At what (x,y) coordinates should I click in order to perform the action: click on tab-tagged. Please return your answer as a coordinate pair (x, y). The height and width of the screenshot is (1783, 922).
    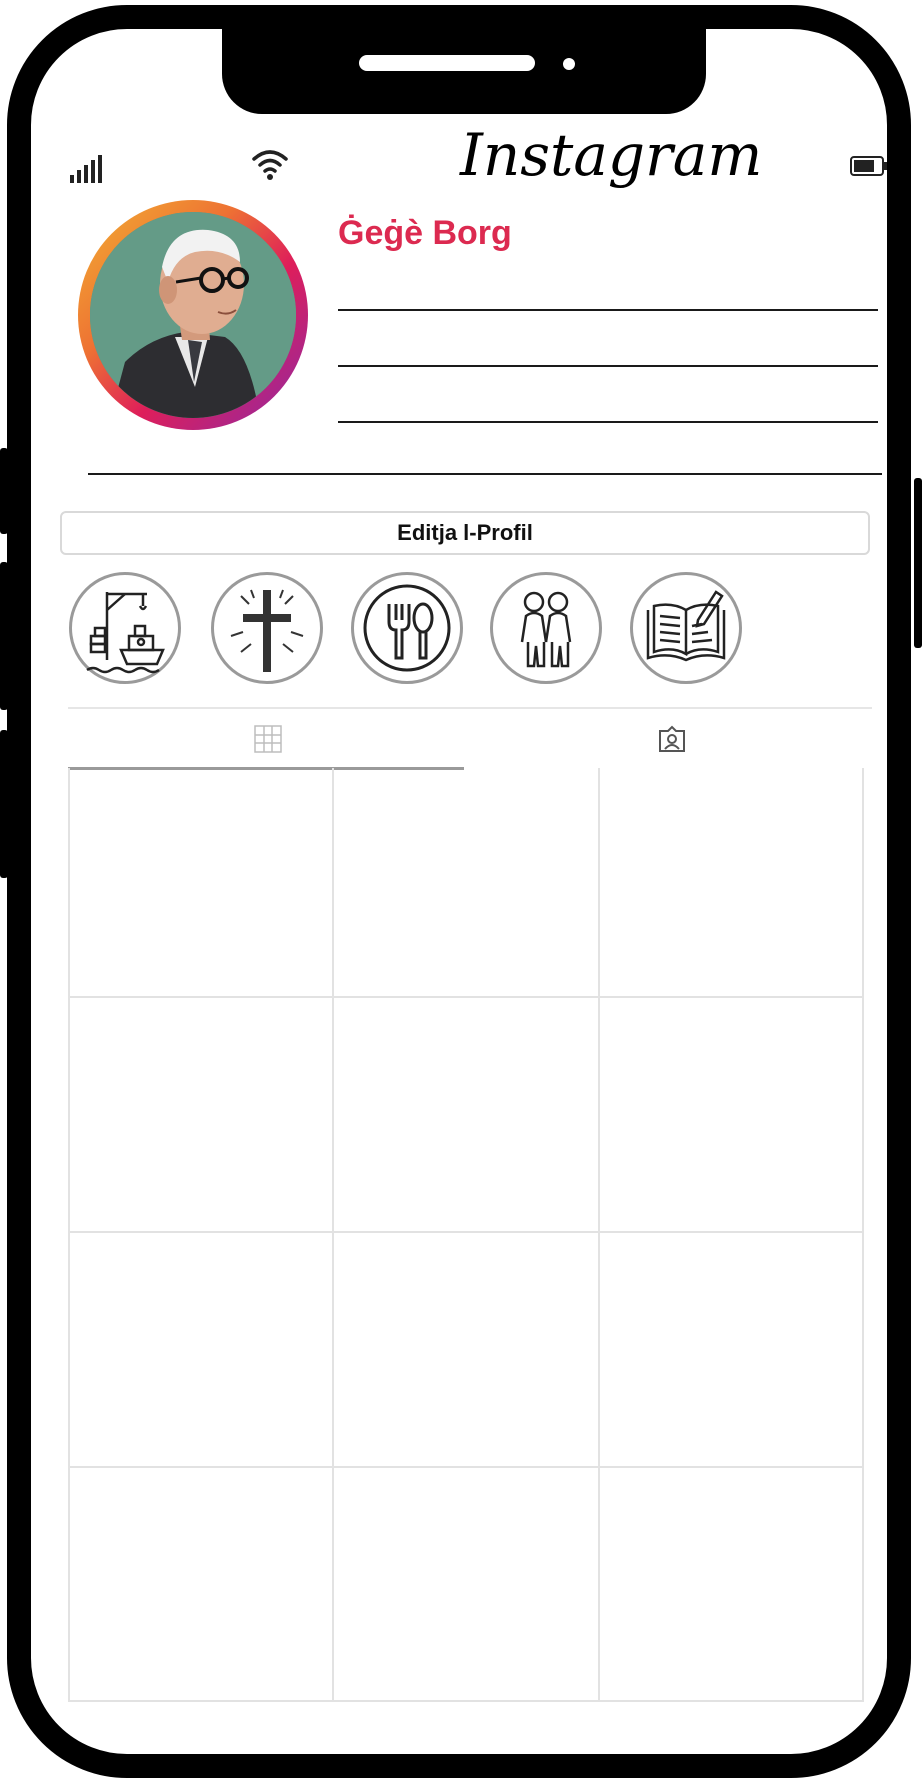
    Looking at the image, I should click on (672, 739).